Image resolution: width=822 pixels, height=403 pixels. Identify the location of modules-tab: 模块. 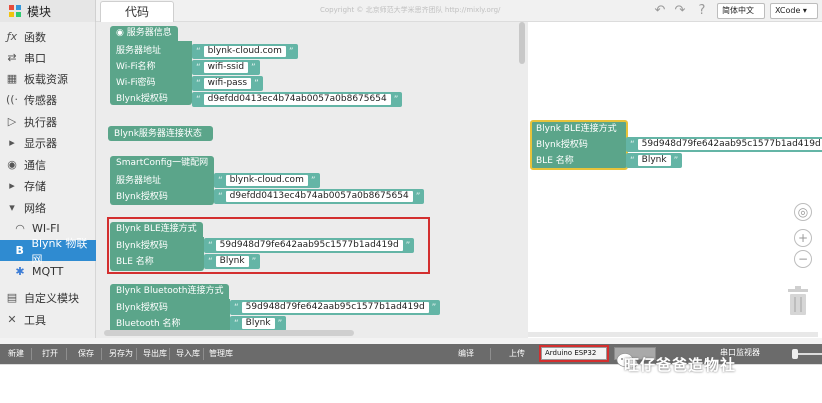
(48, 11).